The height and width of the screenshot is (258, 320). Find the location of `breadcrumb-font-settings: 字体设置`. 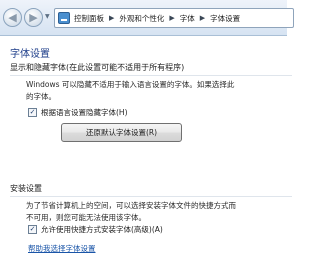

breadcrumb-font-settings: 字体设置 is located at coordinates (225, 18).